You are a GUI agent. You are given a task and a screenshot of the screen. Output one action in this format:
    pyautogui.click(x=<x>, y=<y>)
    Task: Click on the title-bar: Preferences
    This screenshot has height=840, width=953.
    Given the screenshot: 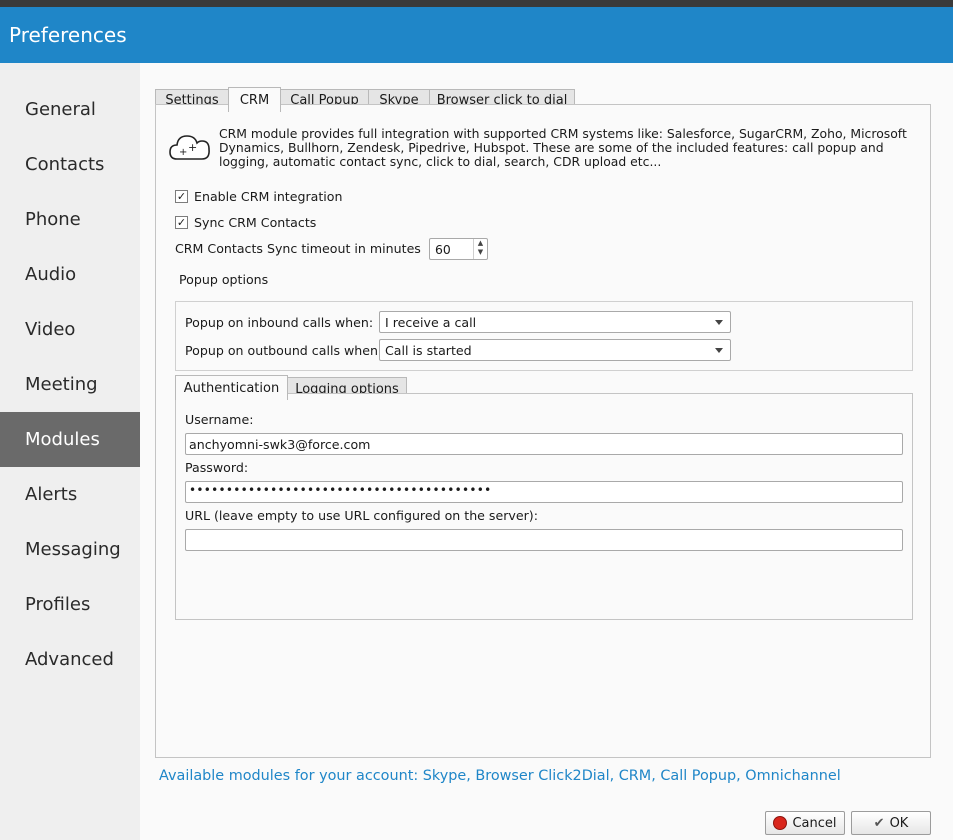 What is the action you would take?
    pyautogui.click(x=476, y=35)
    